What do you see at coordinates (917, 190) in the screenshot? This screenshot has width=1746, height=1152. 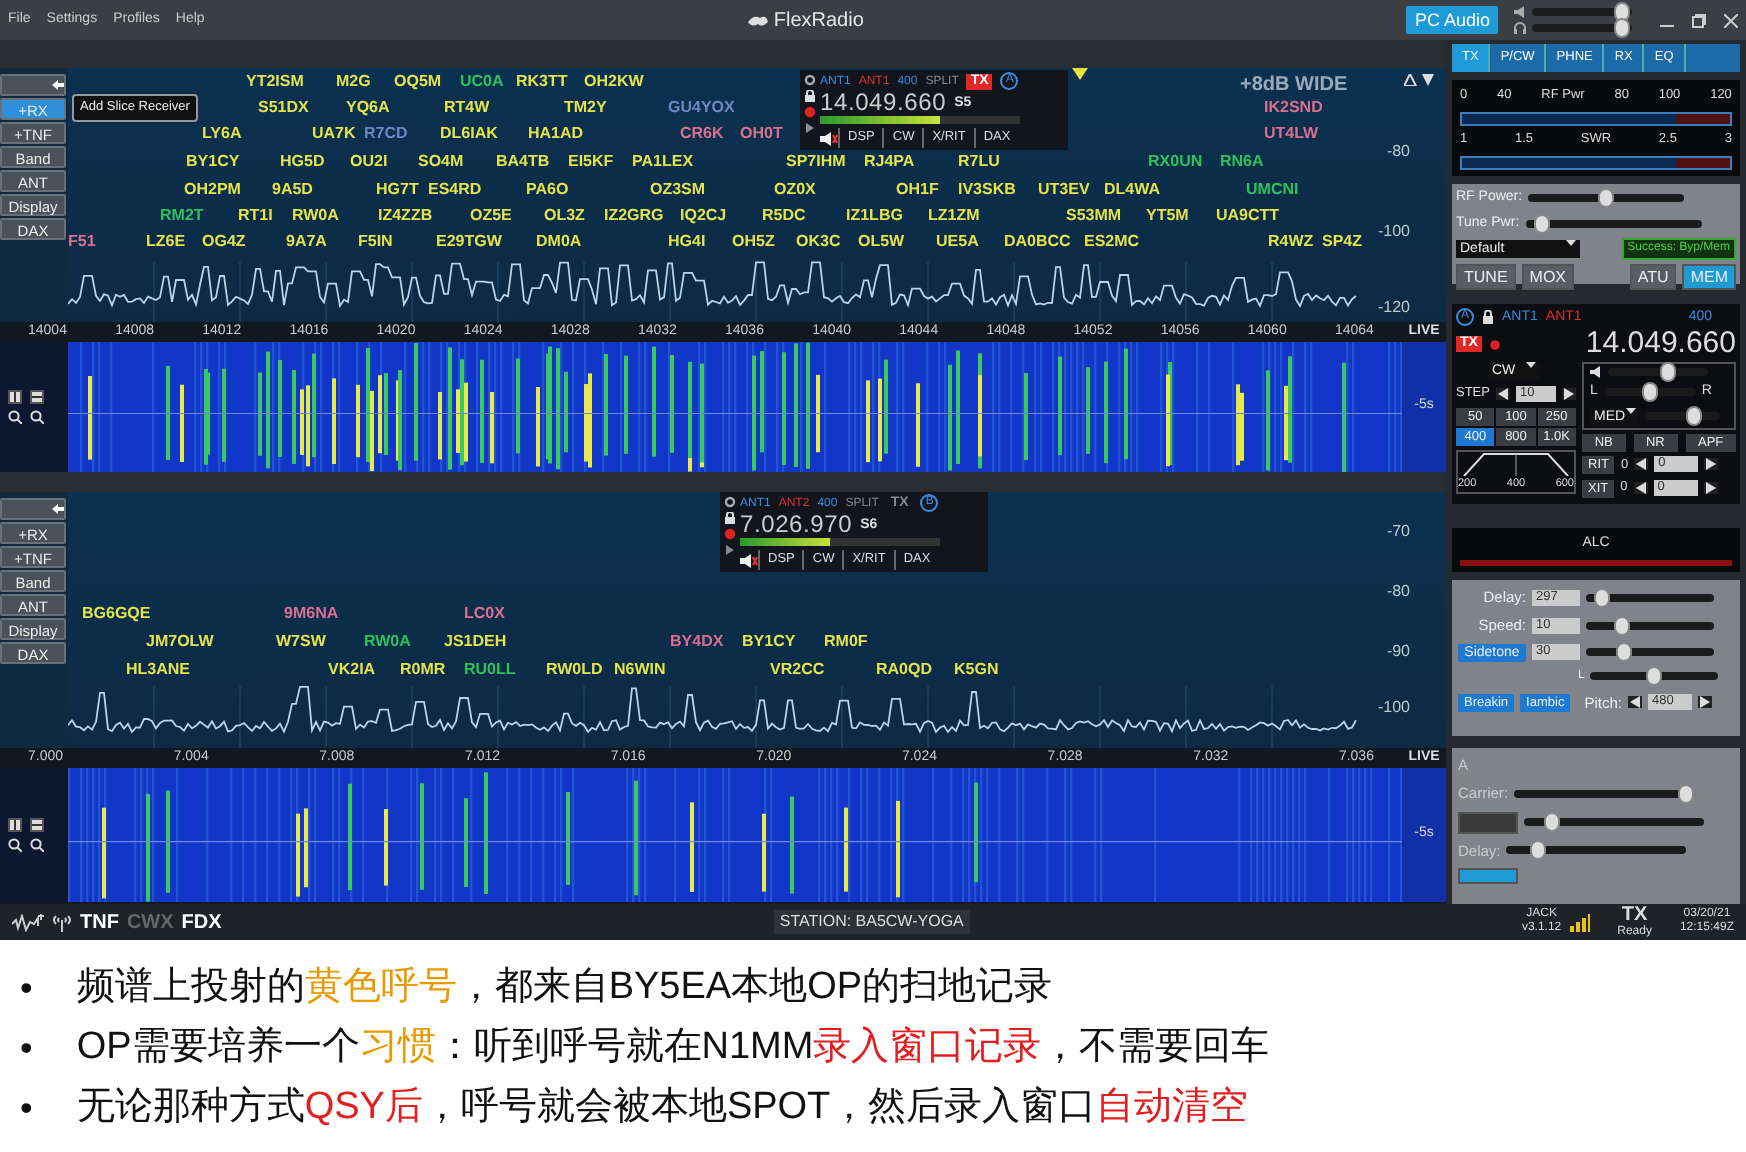 I see `spot-callsign: OH1F` at bounding box center [917, 190].